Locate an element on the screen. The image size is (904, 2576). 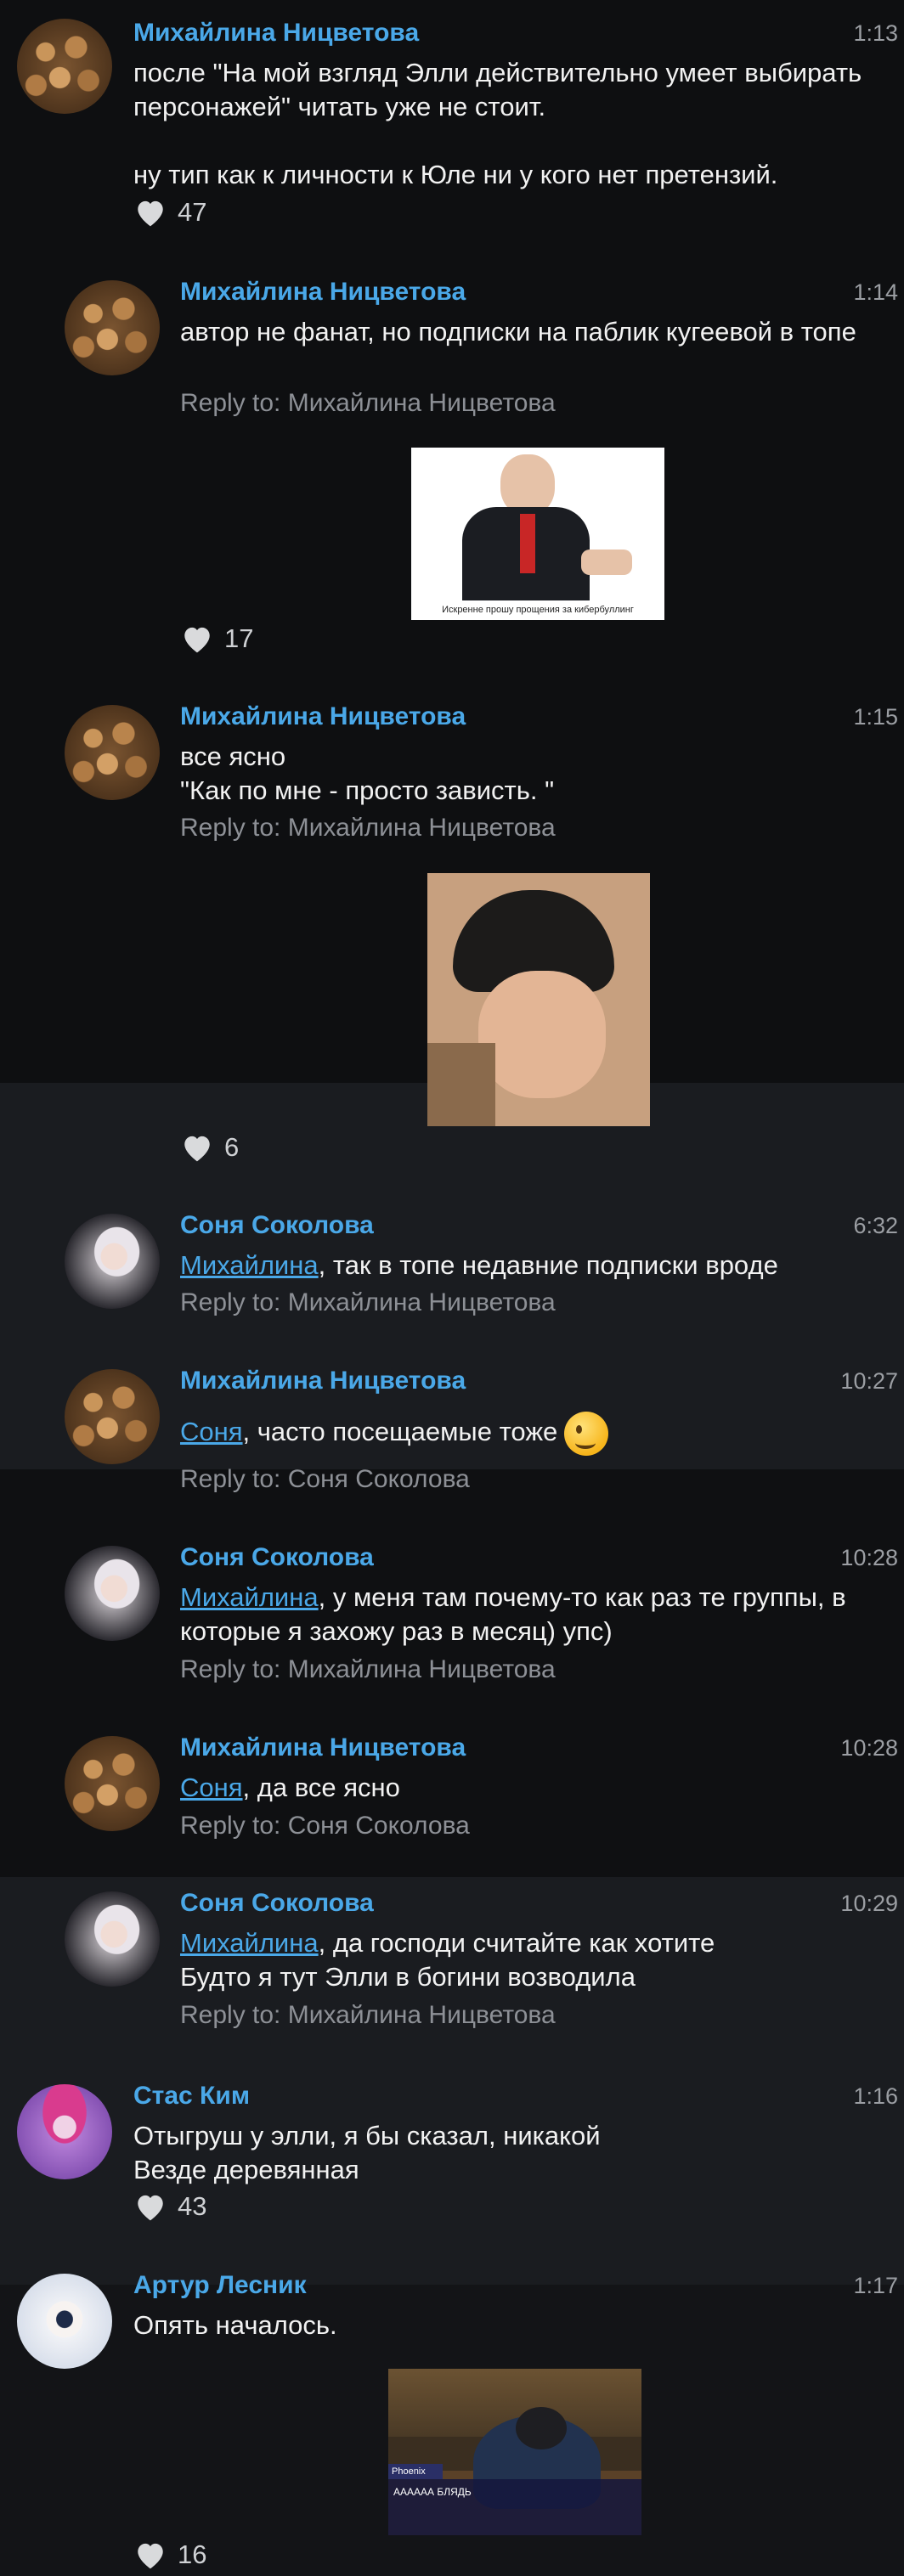
shoulder is located at coordinates (461, 1084).